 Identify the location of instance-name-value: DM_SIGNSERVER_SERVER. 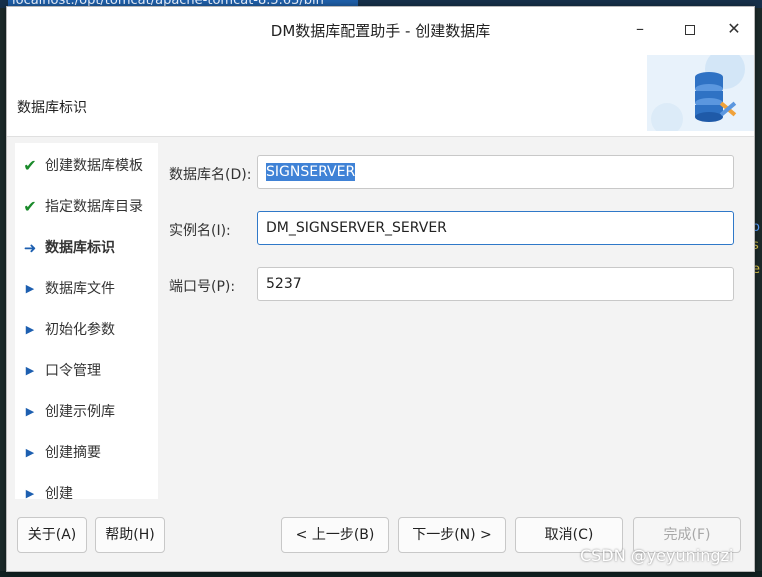
(356, 228).